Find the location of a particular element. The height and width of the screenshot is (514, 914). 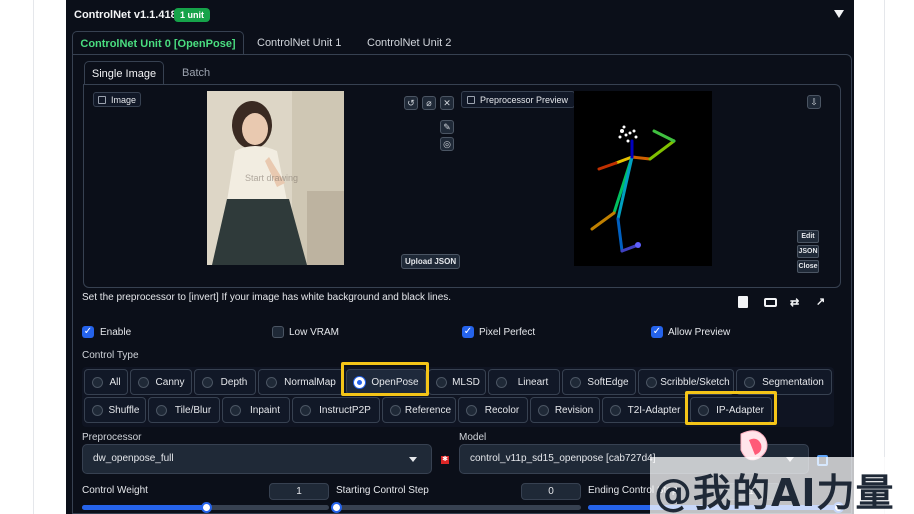

starting-step-label: Starting Control Step is located at coordinates (382, 490).